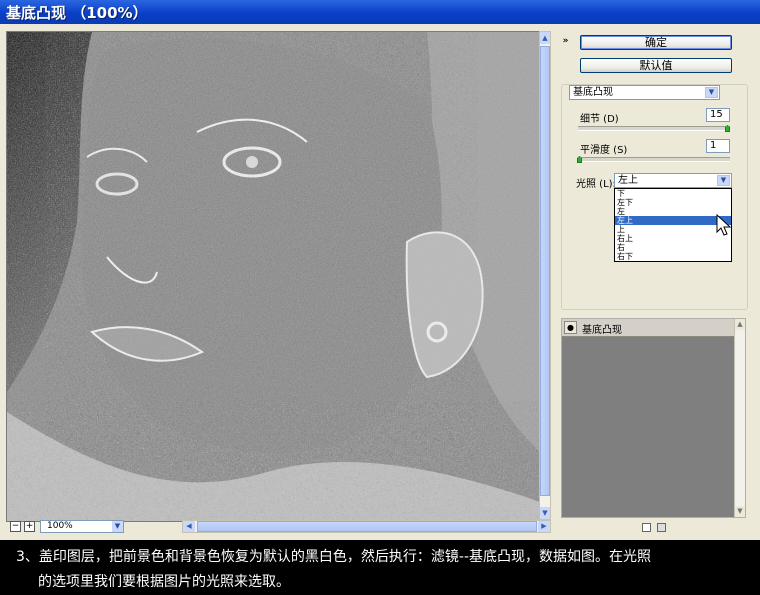 The image size is (760, 595). I want to click on smoothness-label: 平滑度 (S), so click(604, 150).